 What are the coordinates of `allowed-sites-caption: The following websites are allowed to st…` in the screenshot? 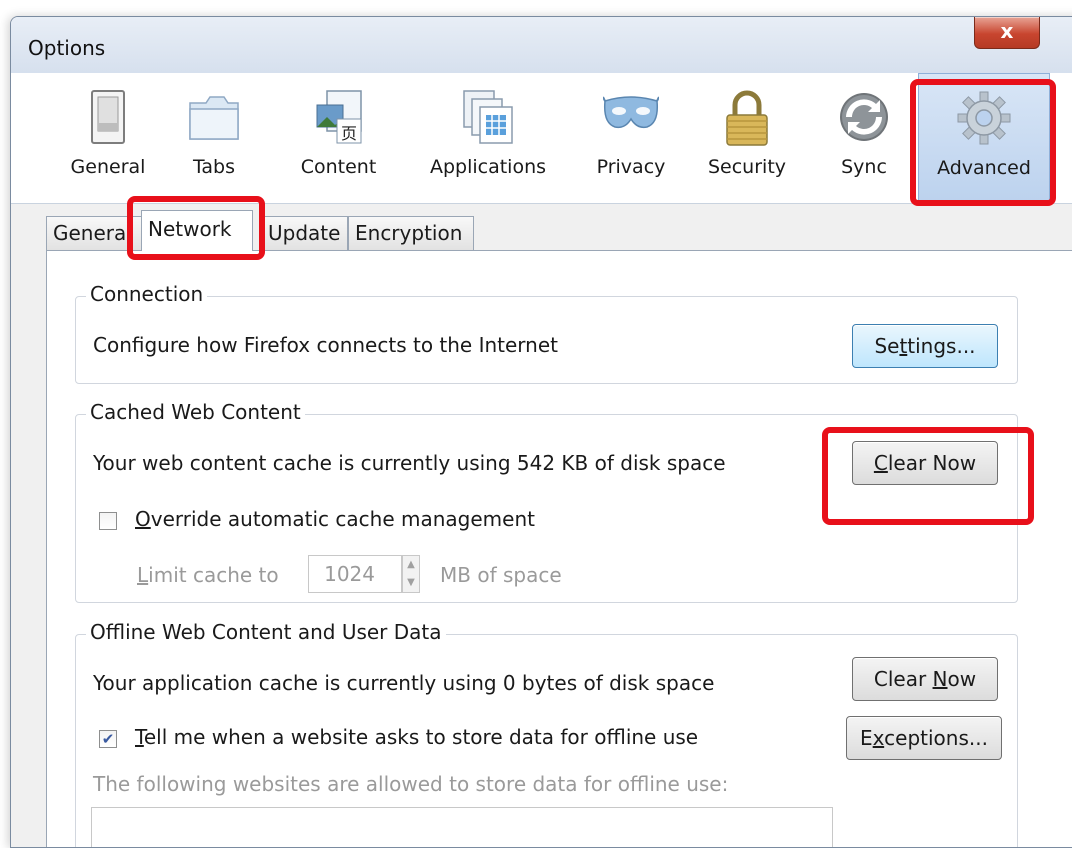 It's located at (411, 784).